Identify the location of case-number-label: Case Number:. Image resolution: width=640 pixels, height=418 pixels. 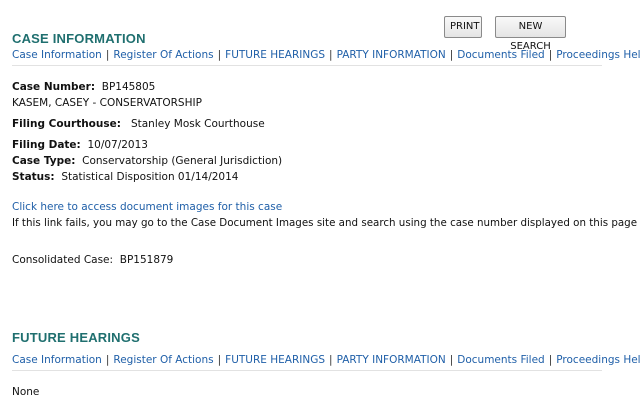
(54, 87).